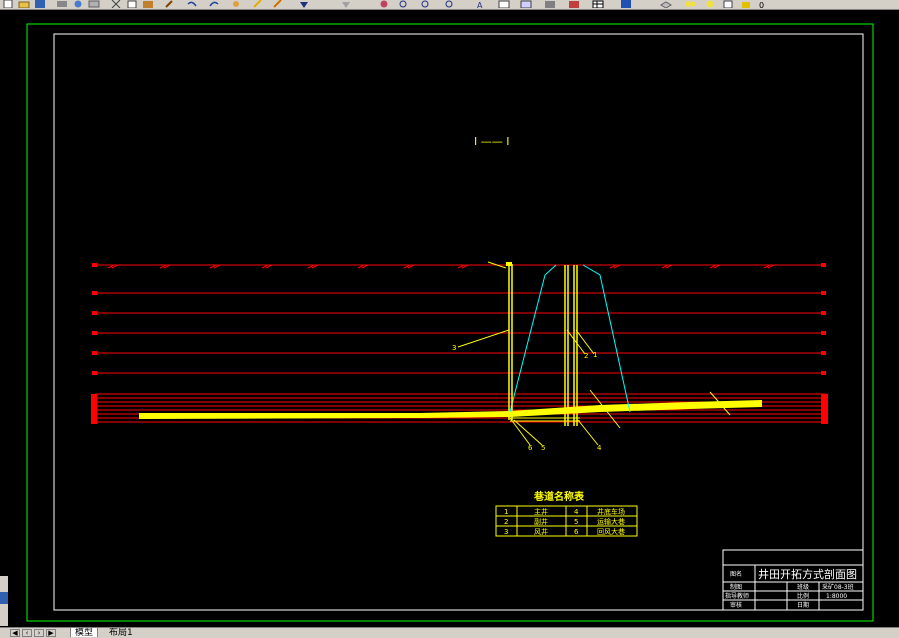 This screenshot has height=638, width=899. What do you see at coordinates (543, 448) in the screenshot?
I see `label-5: 5` at bounding box center [543, 448].